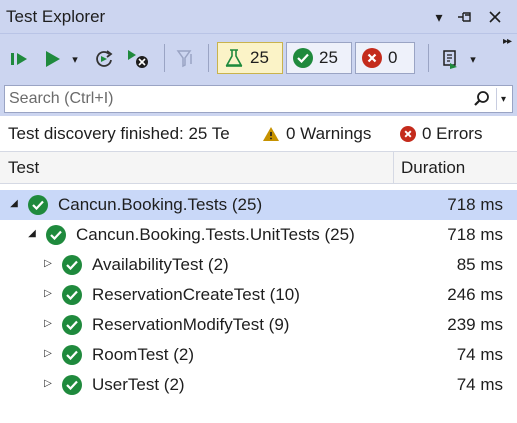  Describe the element at coordinates (452, 133) in the screenshot. I see `errors-count: 0 Errors` at that location.